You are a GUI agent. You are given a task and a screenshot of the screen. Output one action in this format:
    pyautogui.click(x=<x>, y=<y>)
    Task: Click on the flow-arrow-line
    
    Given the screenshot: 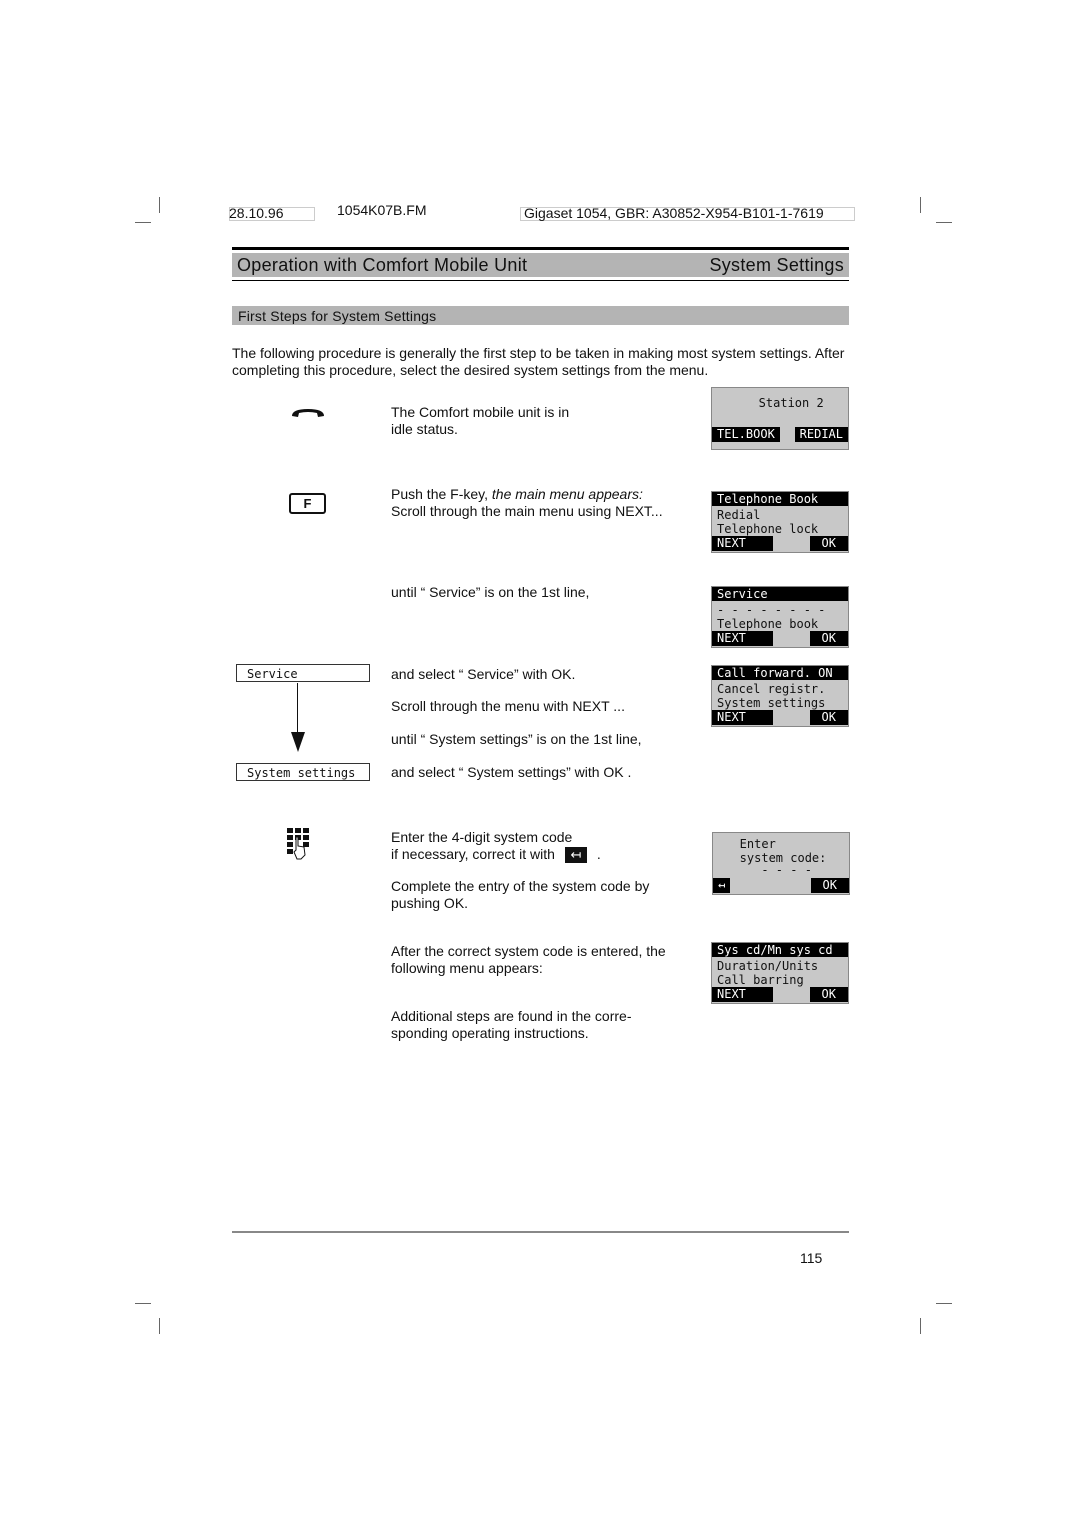 What is the action you would take?
    pyautogui.click(x=297, y=708)
    